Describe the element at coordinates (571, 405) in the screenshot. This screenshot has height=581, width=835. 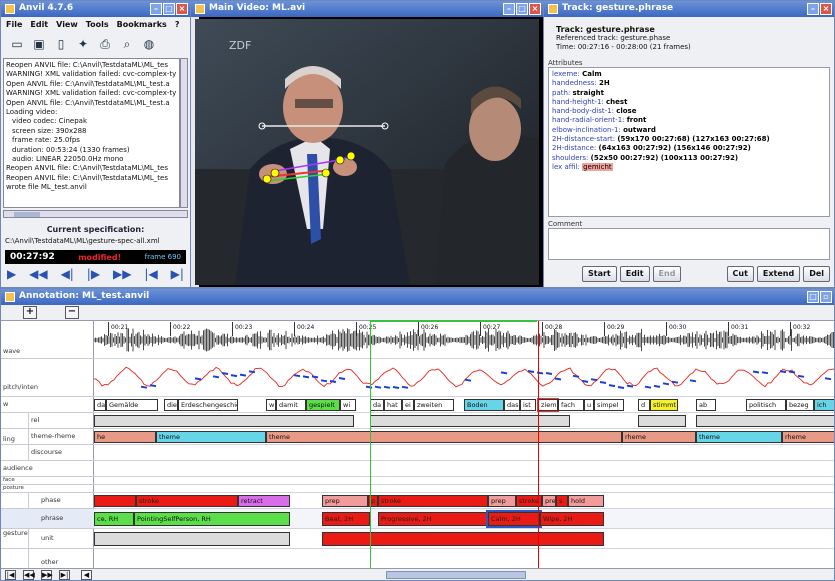
I see `word-element: fach` at that location.